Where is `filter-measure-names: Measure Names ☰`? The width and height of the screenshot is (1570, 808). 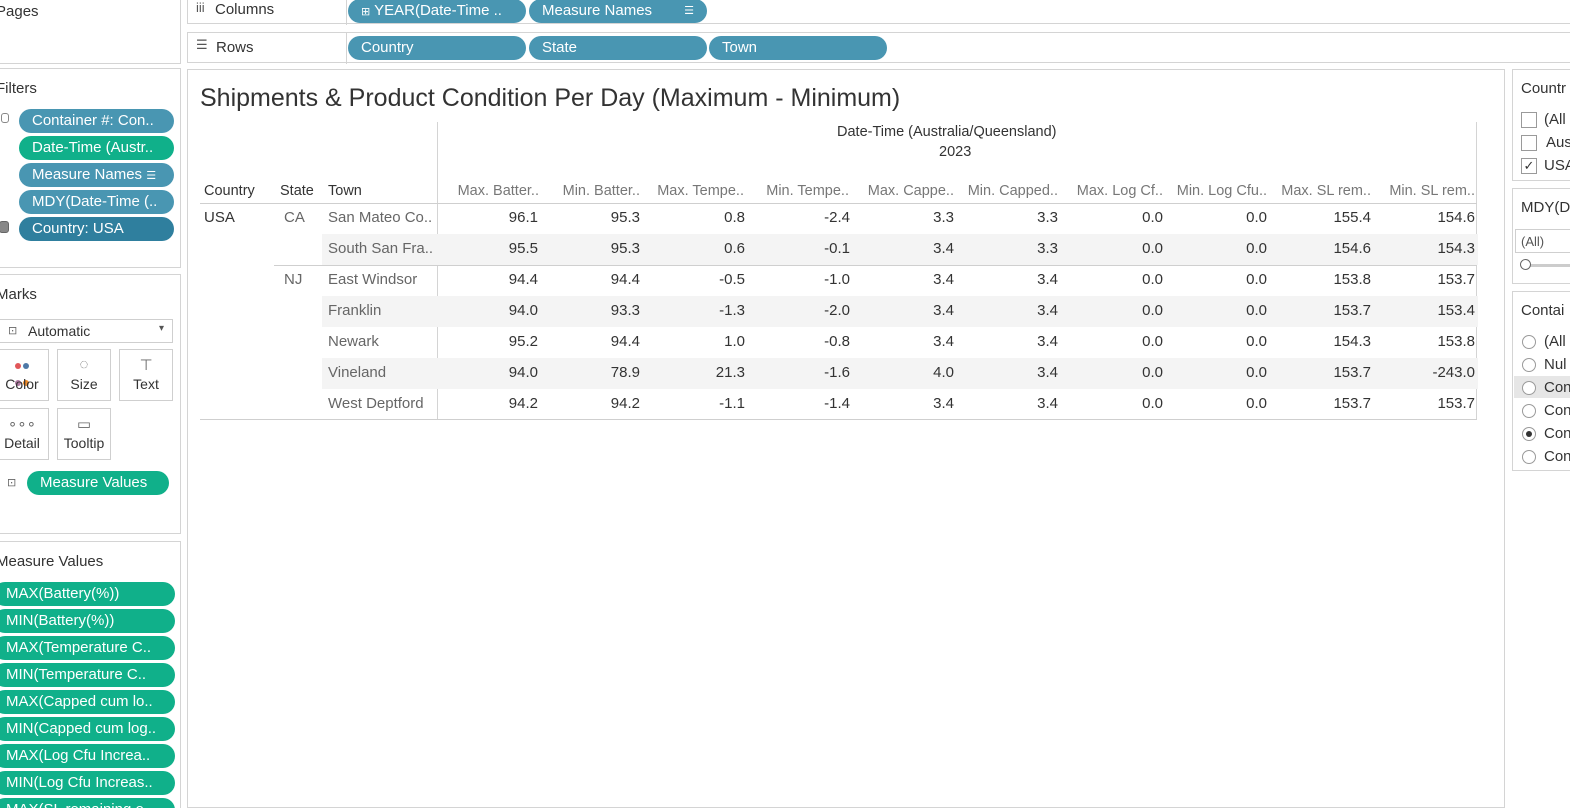 filter-measure-names: Measure Names ☰ is located at coordinates (96, 175).